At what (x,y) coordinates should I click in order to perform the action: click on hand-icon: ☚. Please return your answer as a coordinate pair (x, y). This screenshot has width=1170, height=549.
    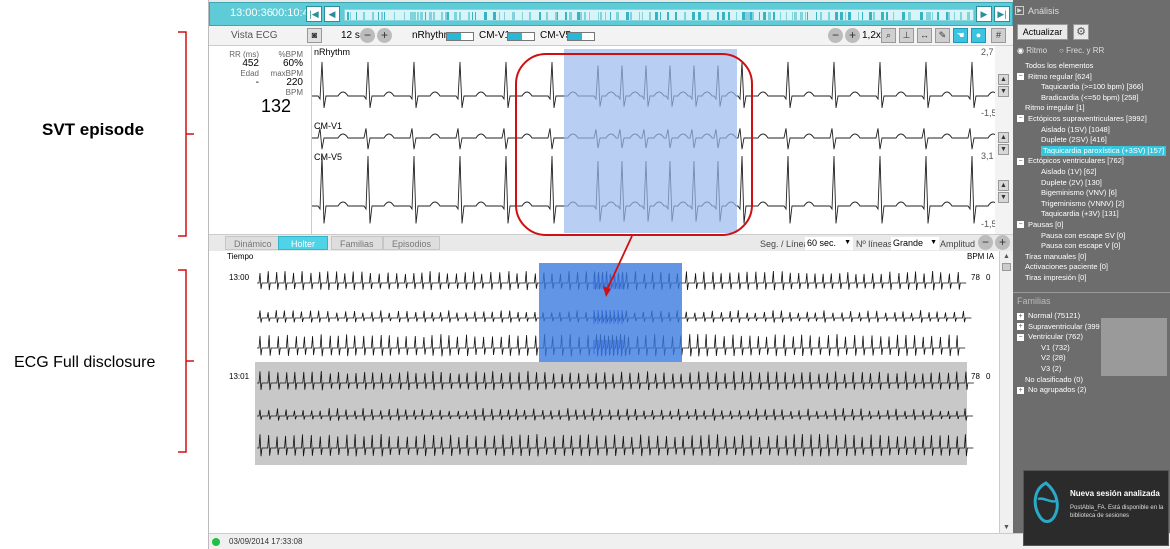
    Looking at the image, I should click on (960, 35).